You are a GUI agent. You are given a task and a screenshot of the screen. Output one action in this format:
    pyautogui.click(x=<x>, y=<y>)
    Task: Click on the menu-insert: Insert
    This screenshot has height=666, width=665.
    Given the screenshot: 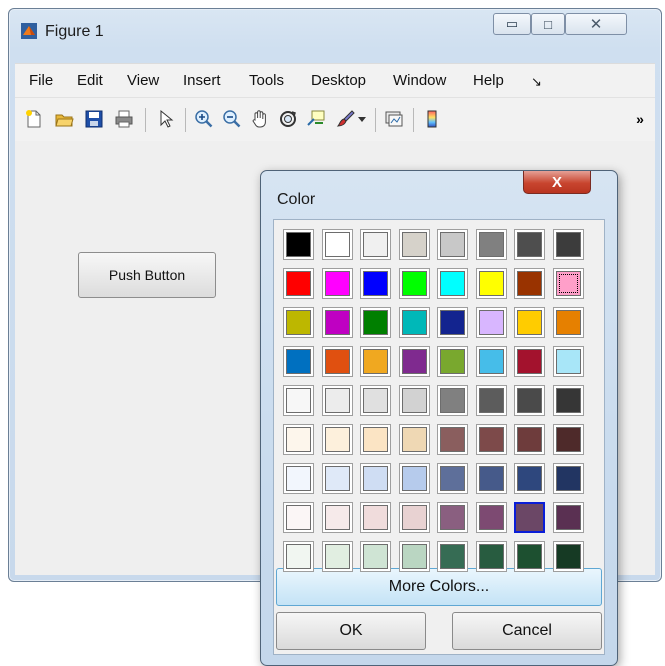 What is the action you would take?
    pyautogui.click(x=202, y=80)
    